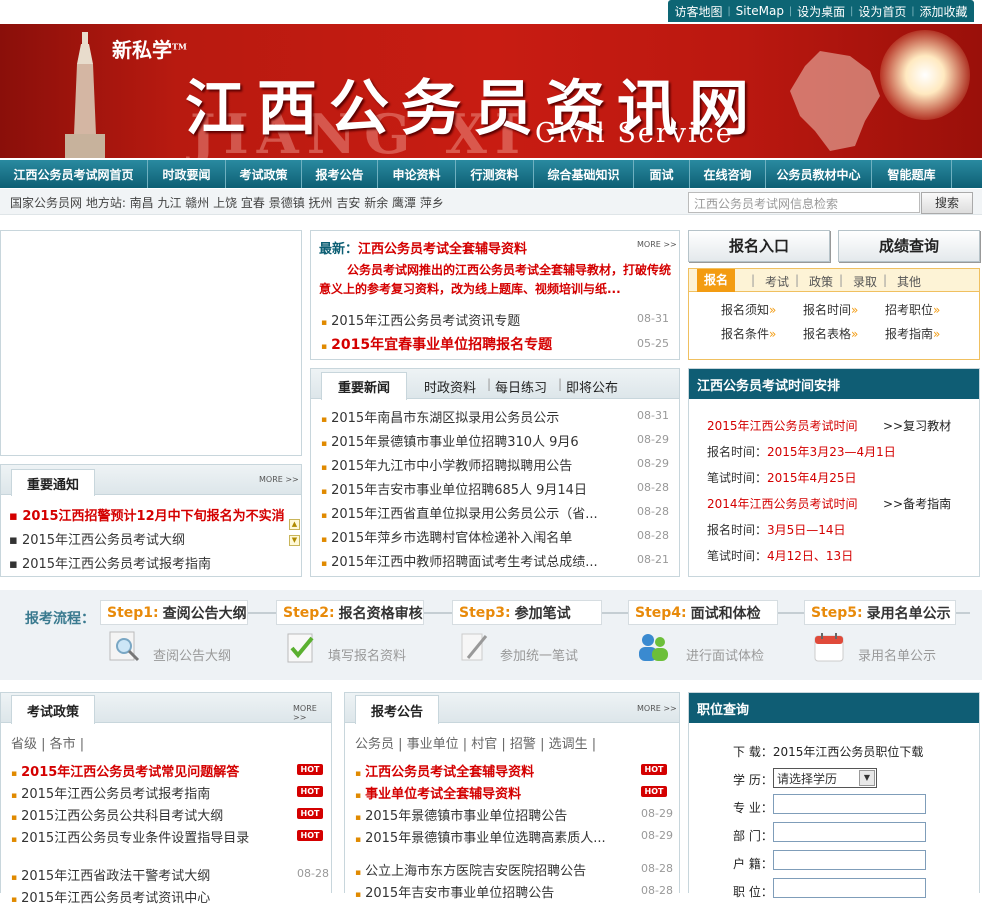  Describe the element at coordinates (515, 792) in the screenshot. I see `list-item: ▪ 事业单位考试全套辅导资料 HOT` at that location.